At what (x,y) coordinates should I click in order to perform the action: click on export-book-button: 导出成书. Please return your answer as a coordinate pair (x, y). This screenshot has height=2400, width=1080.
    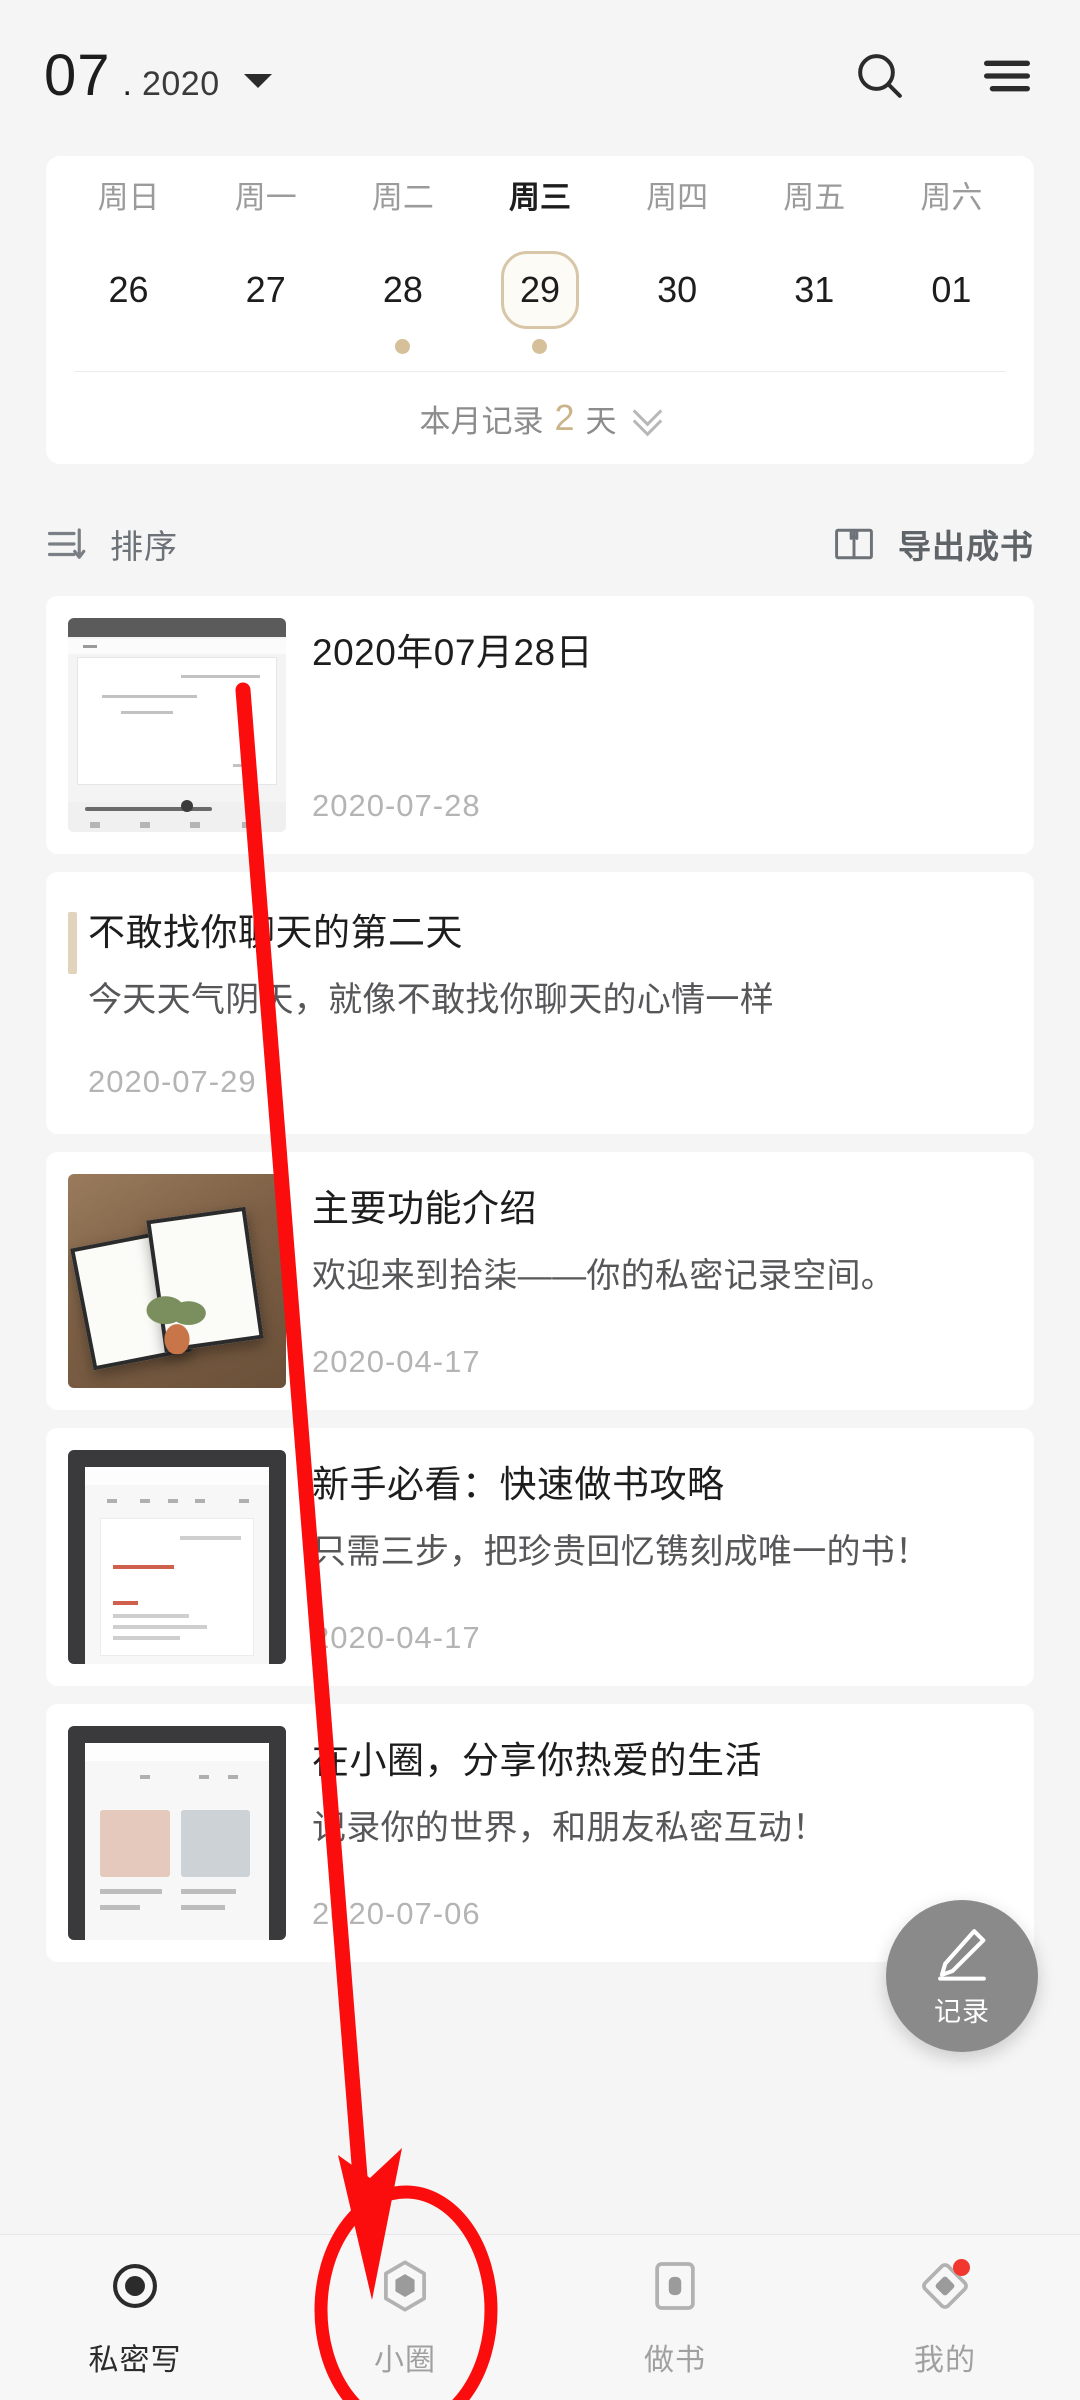
    Looking at the image, I should click on (933, 544).